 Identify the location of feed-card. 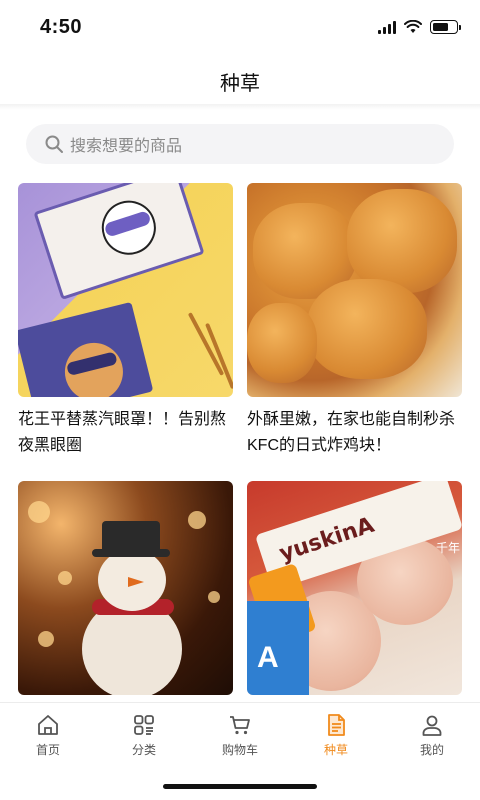
(125, 589).